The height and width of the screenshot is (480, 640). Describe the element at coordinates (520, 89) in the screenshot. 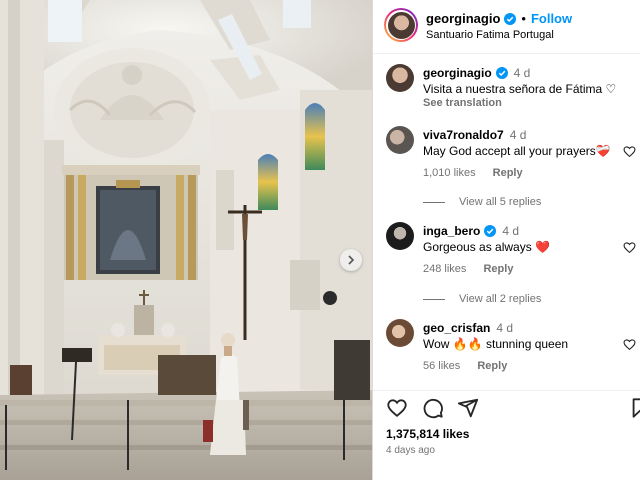

I see `caption-text: Visita a nuestra señora de Fátima ♡` at that location.